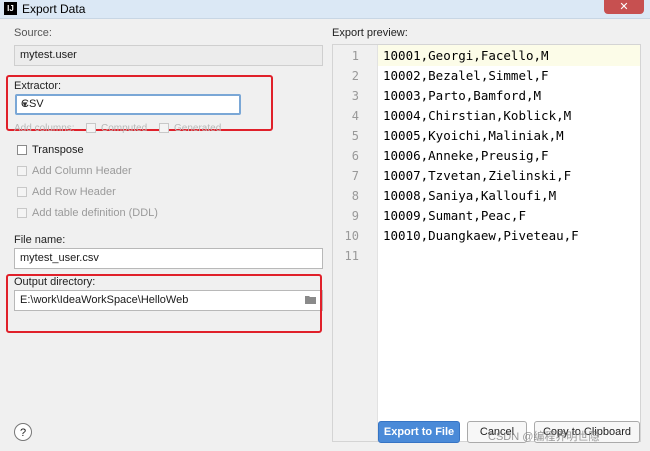 Image resolution: width=650 pixels, height=451 pixels. What do you see at coordinates (473, 135) in the screenshot?
I see `preview-line: 10005,Kyoichi,Maliniak,M` at bounding box center [473, 135].